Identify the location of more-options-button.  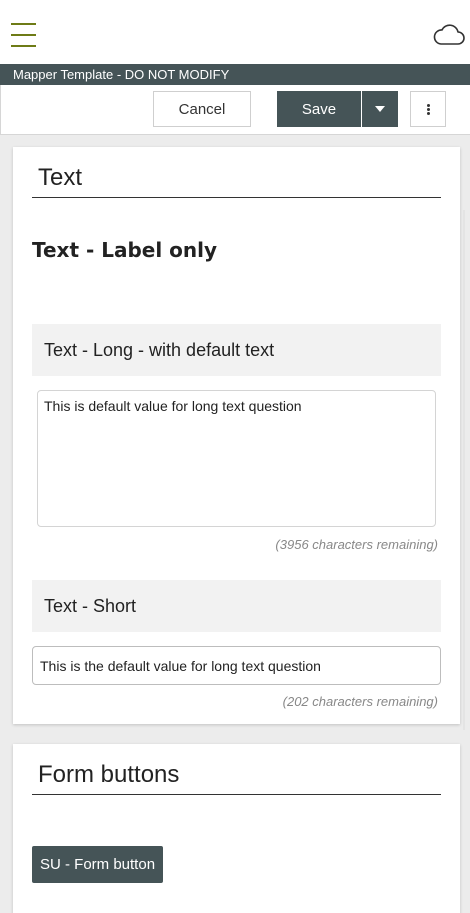
(428, 109).